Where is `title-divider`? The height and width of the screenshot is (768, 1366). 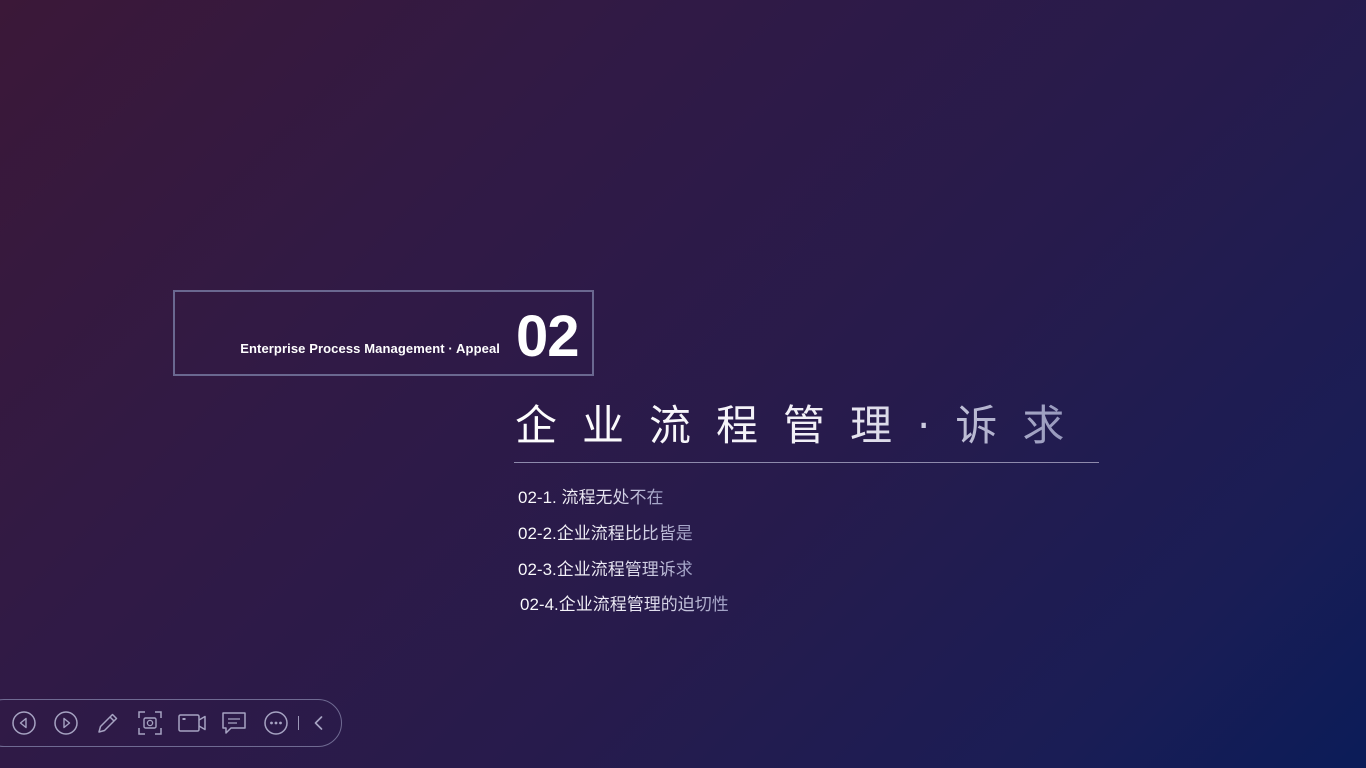 title-divider is located at coordinates (806, 462).